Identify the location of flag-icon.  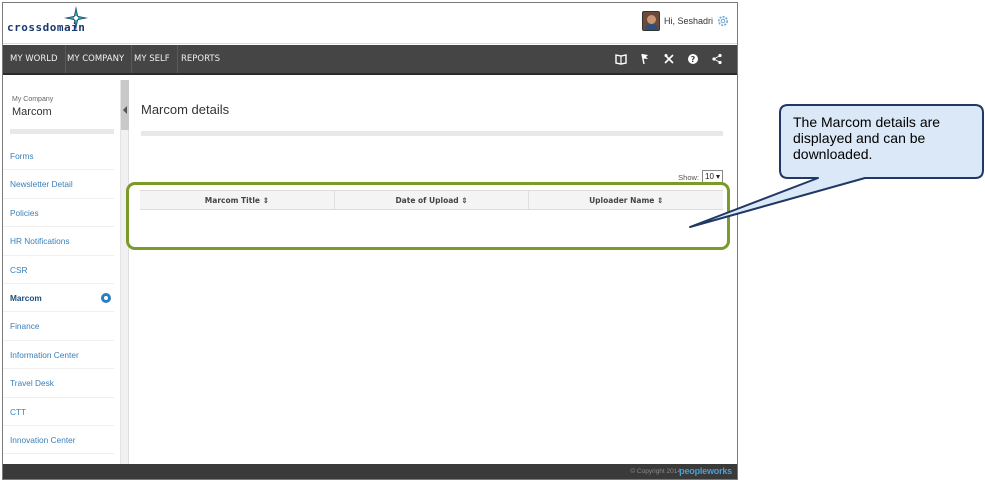
(645, 59).